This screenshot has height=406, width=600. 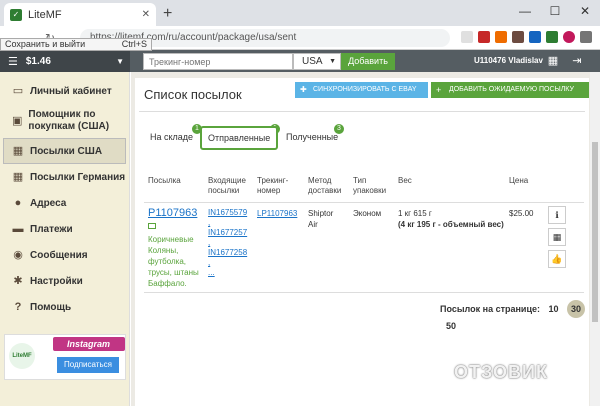 What do you see at coordinates (361, 90) in the screenshot?
I see `sync-ebay-button: ✚ СИНХРОНИЗИРОВАТЬ С EBAY` at bounding box center [361, 90].